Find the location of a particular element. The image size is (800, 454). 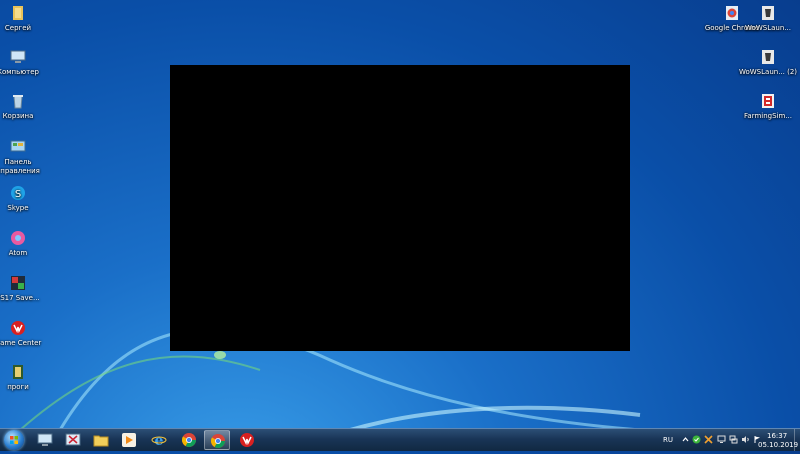

display-icon is located at coordinates (721, 439).